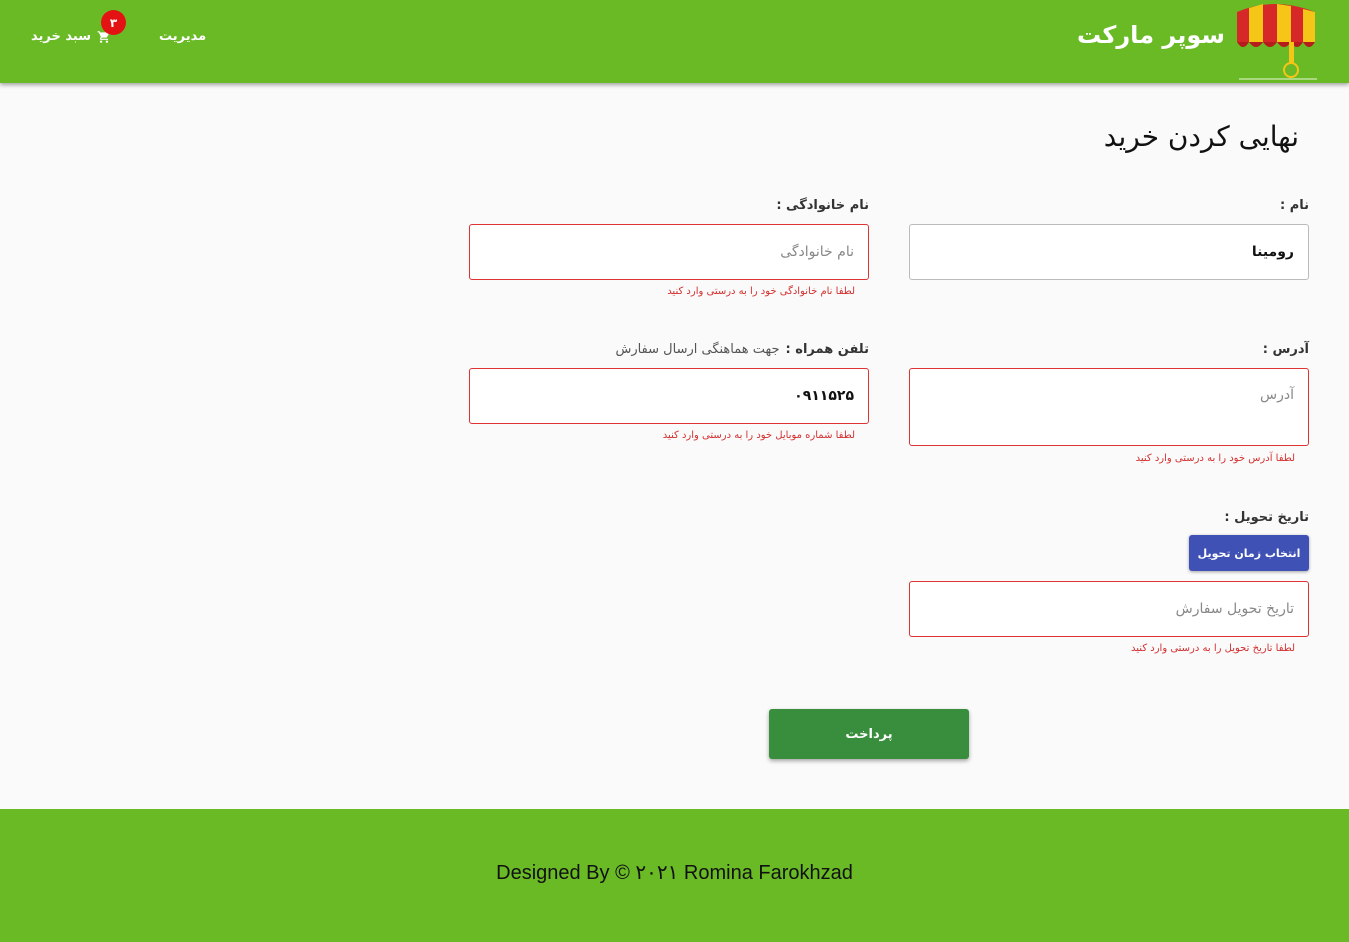  What do you see at coordinates (1272, 252) in the screenshot?
I see `first-name-value: رومینا` at bounding box center [1272, 252].